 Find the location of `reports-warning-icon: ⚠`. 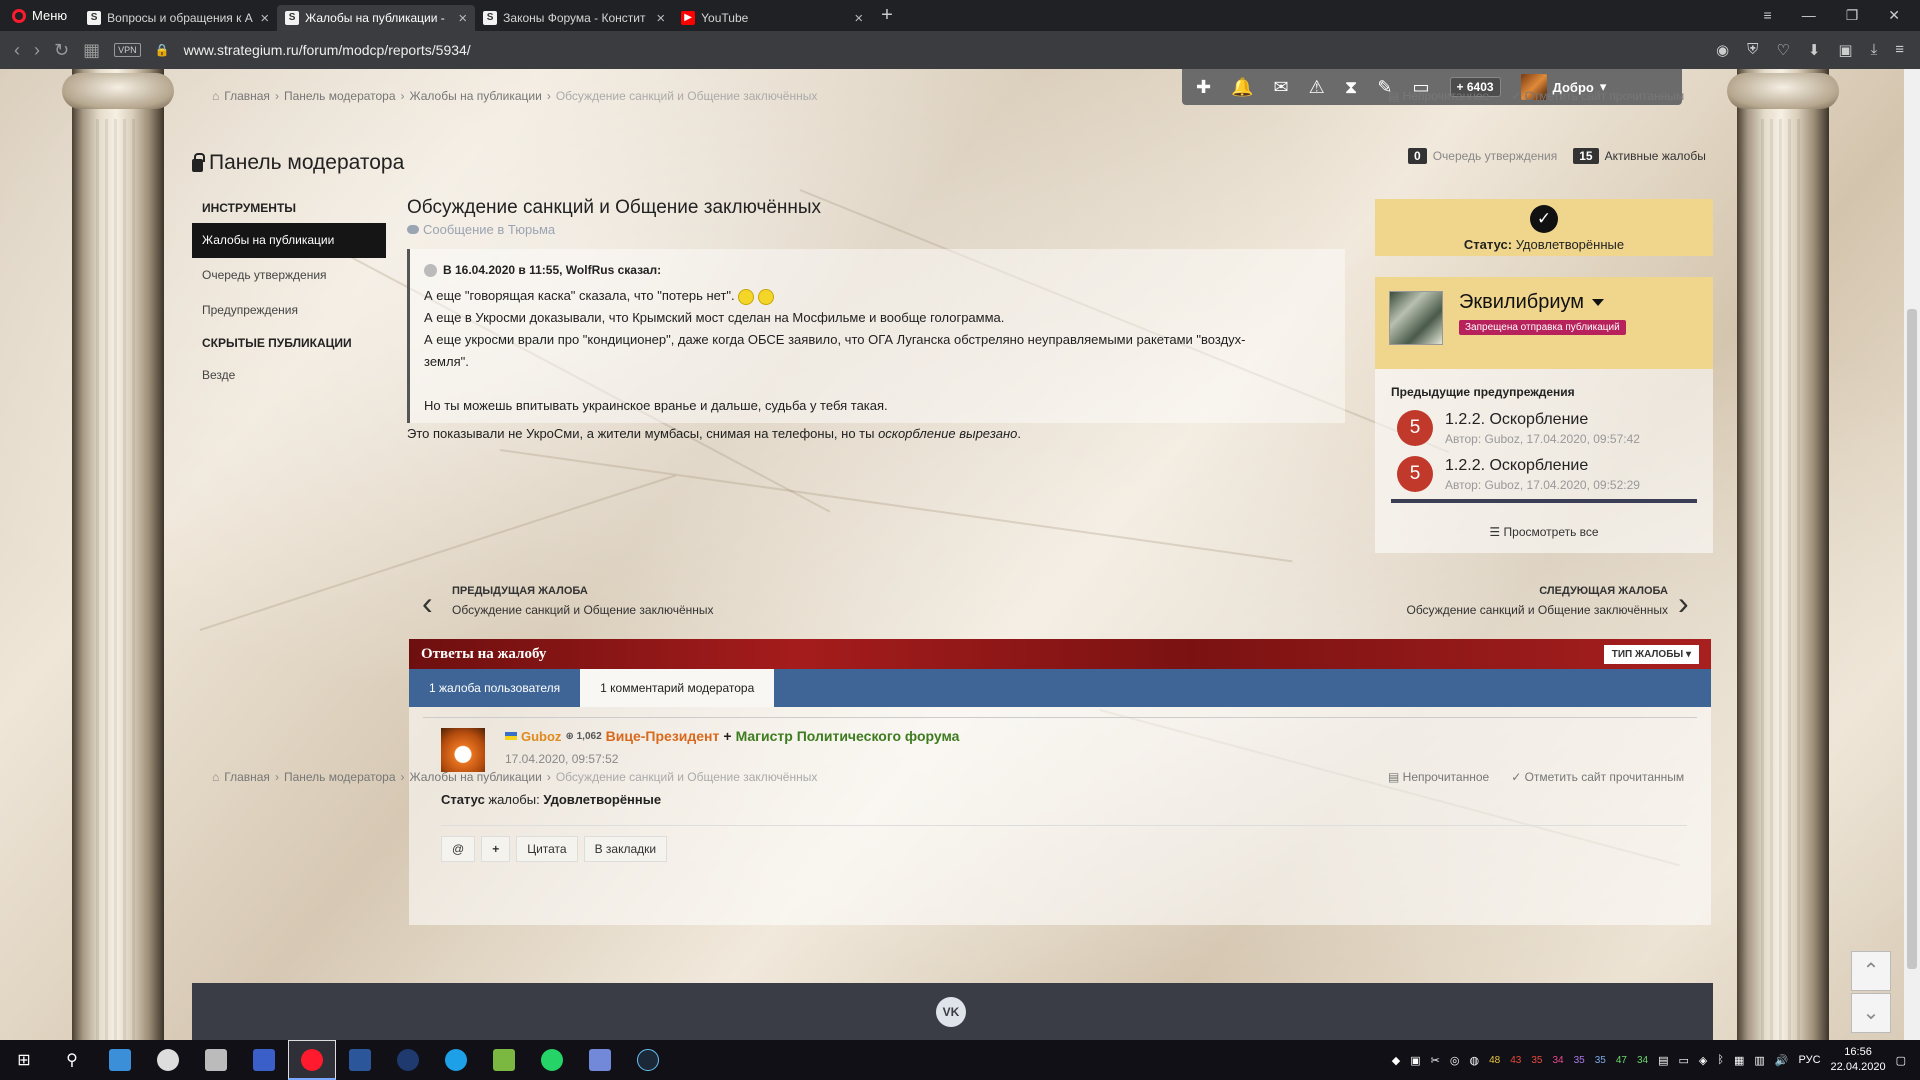

reports-warning-icon: ⚠ is located at coordinates (1317, 87).